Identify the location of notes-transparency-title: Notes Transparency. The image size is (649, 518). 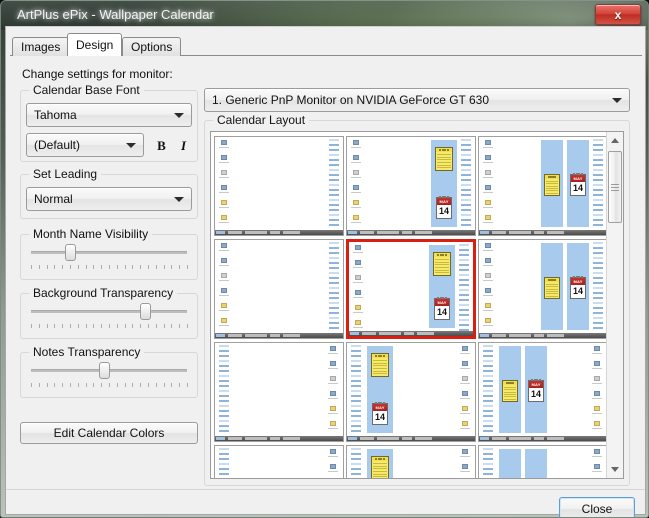
(87, 352).